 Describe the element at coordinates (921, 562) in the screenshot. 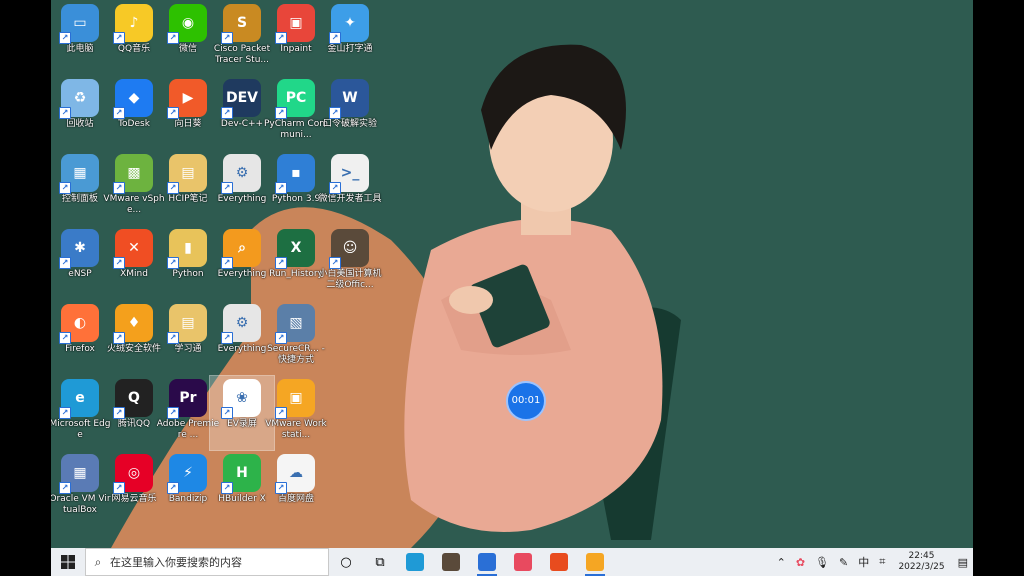

I see `clock: 22:45 2022/3/25` at that location.